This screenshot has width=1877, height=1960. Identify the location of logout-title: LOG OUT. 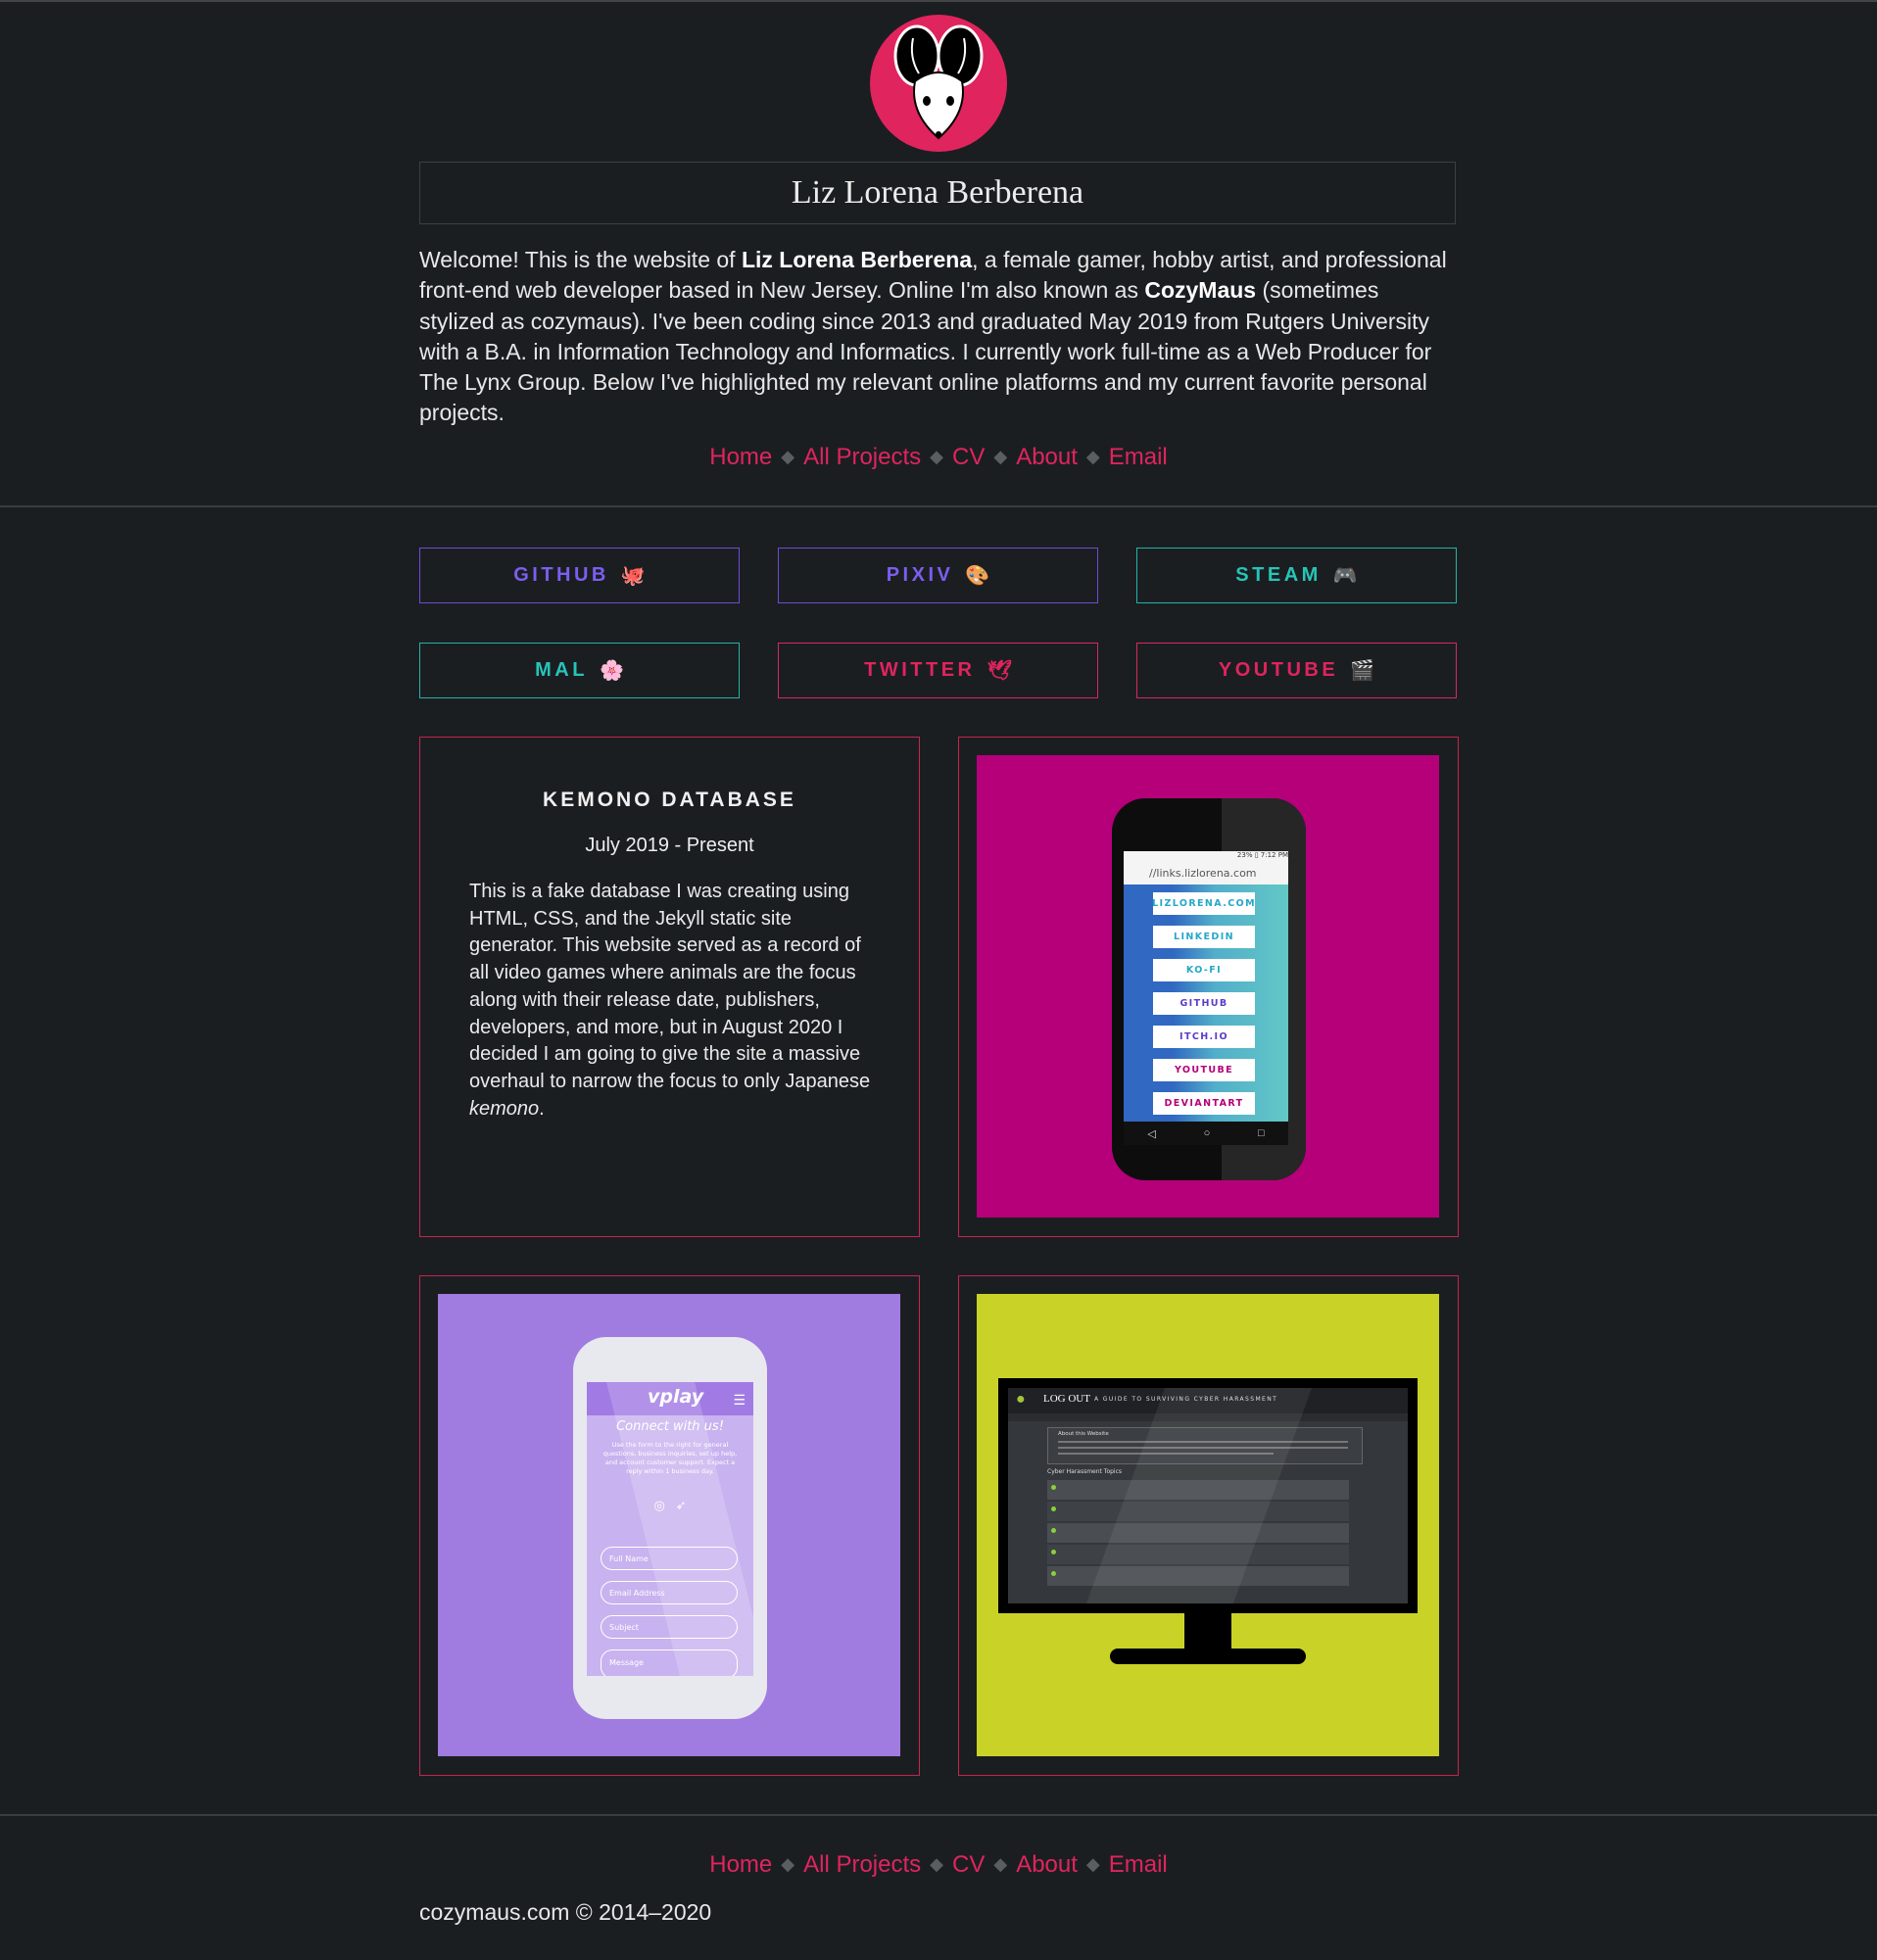
(1066, 1399).